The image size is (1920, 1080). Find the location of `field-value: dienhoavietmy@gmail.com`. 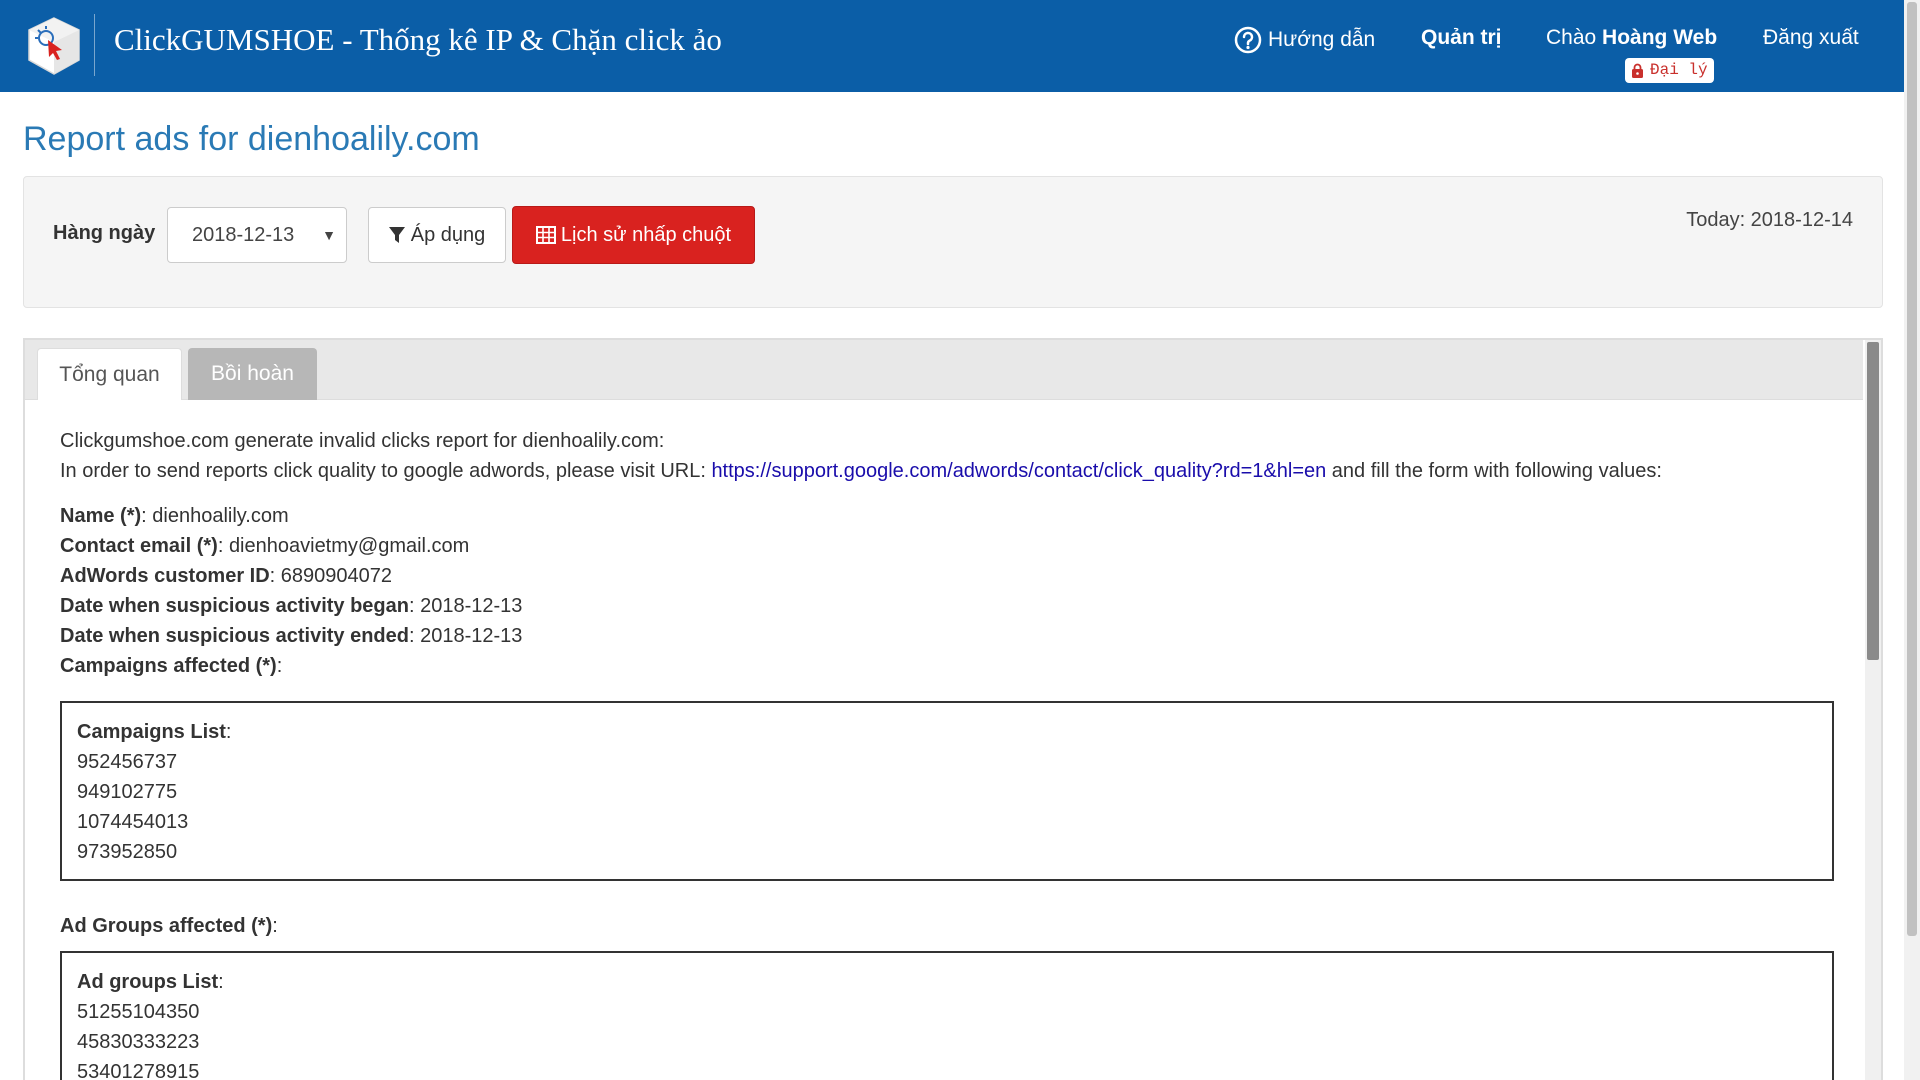

field-value: dienhoavietmy@gmail.com is located at coordinates (349, 546).